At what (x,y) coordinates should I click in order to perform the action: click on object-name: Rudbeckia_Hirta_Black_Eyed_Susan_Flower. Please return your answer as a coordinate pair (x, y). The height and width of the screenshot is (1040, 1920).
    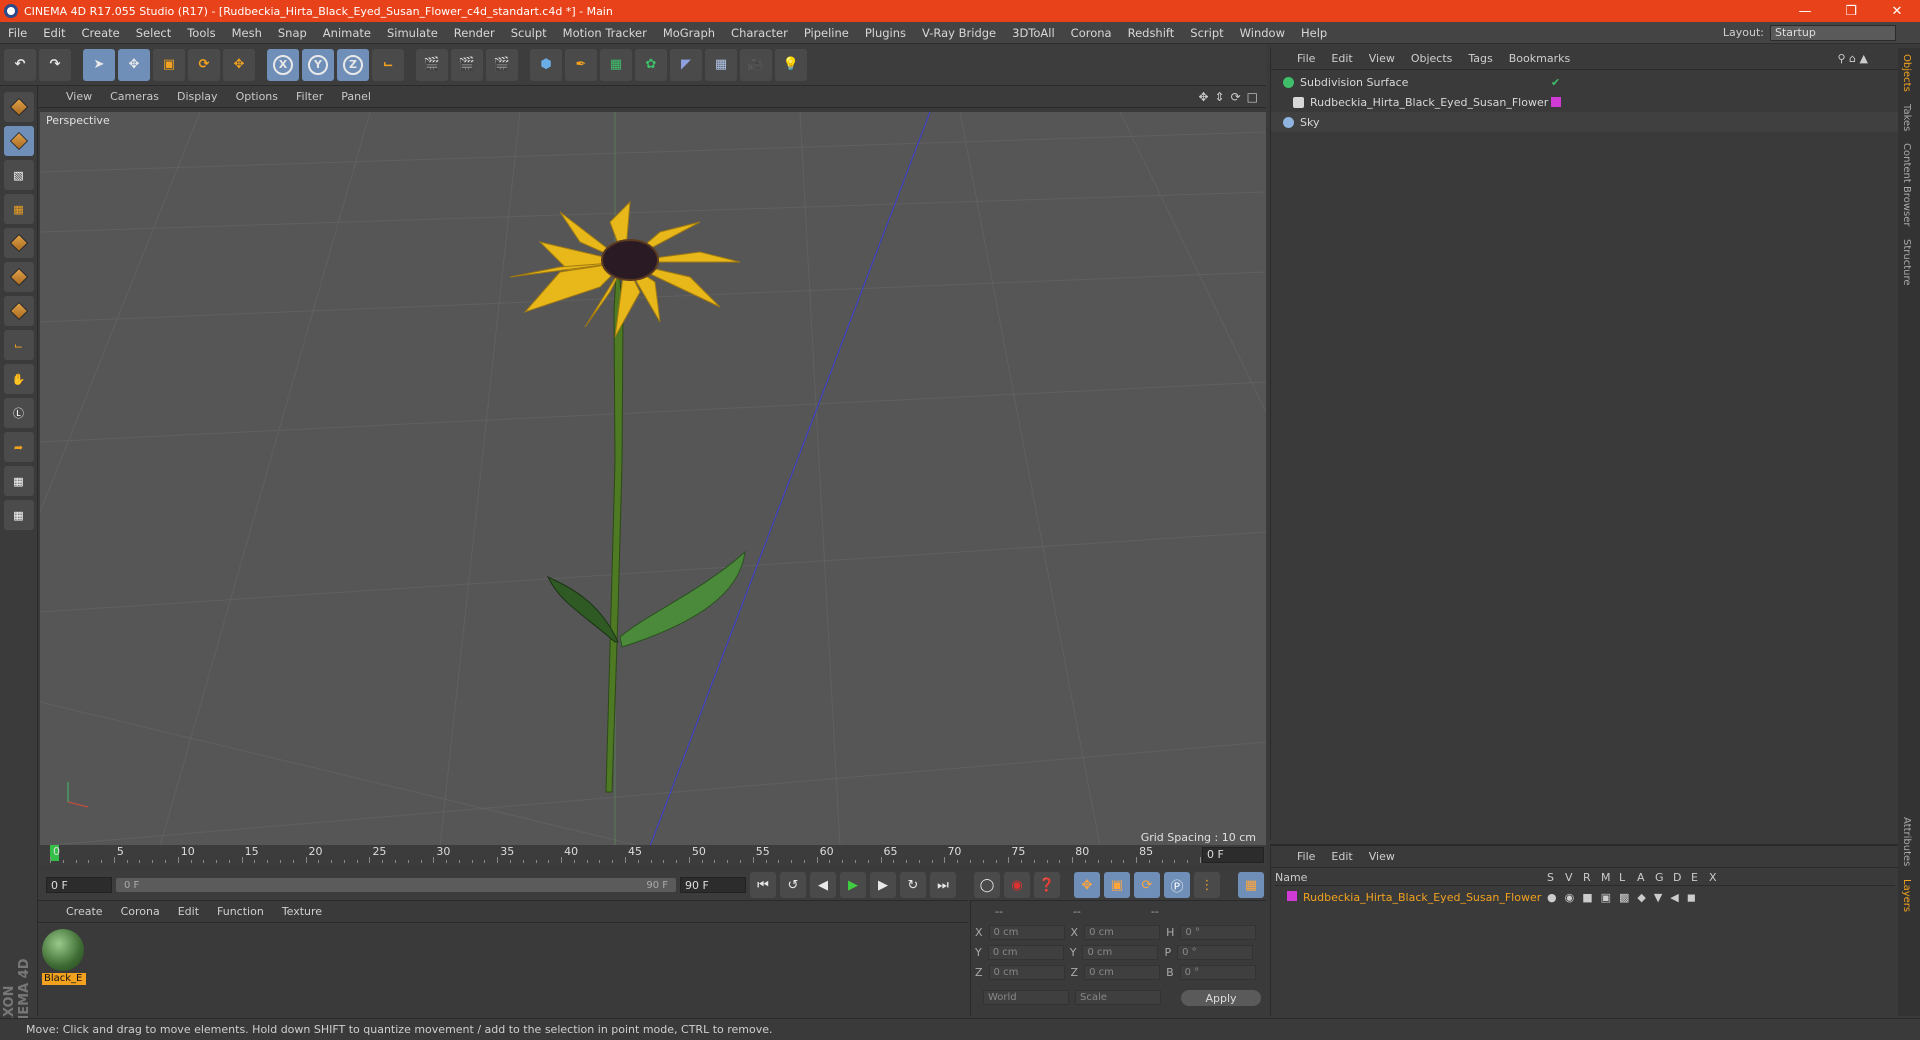
    Looking at the image, I should click on (1429, 102).